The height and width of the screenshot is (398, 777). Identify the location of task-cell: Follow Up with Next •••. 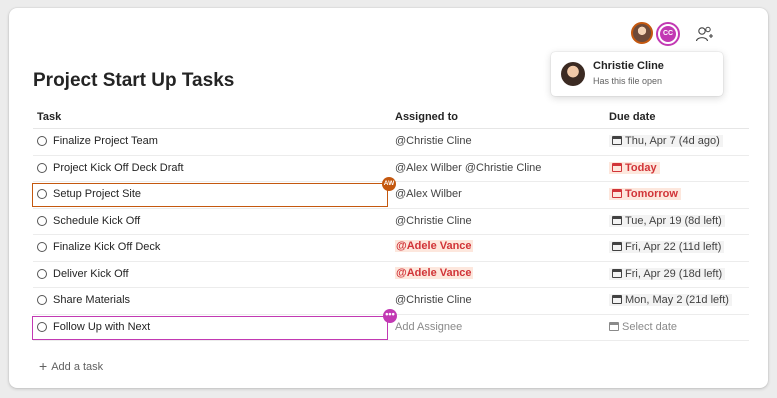
(214, 324).